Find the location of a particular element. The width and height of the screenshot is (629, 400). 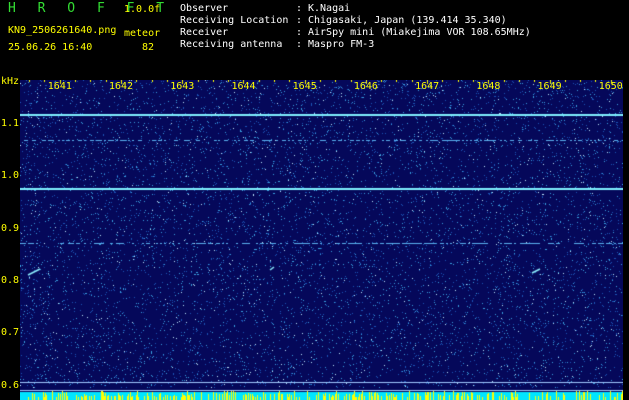

y-tick-label: 1.1 is located at coordinates (10, 123).